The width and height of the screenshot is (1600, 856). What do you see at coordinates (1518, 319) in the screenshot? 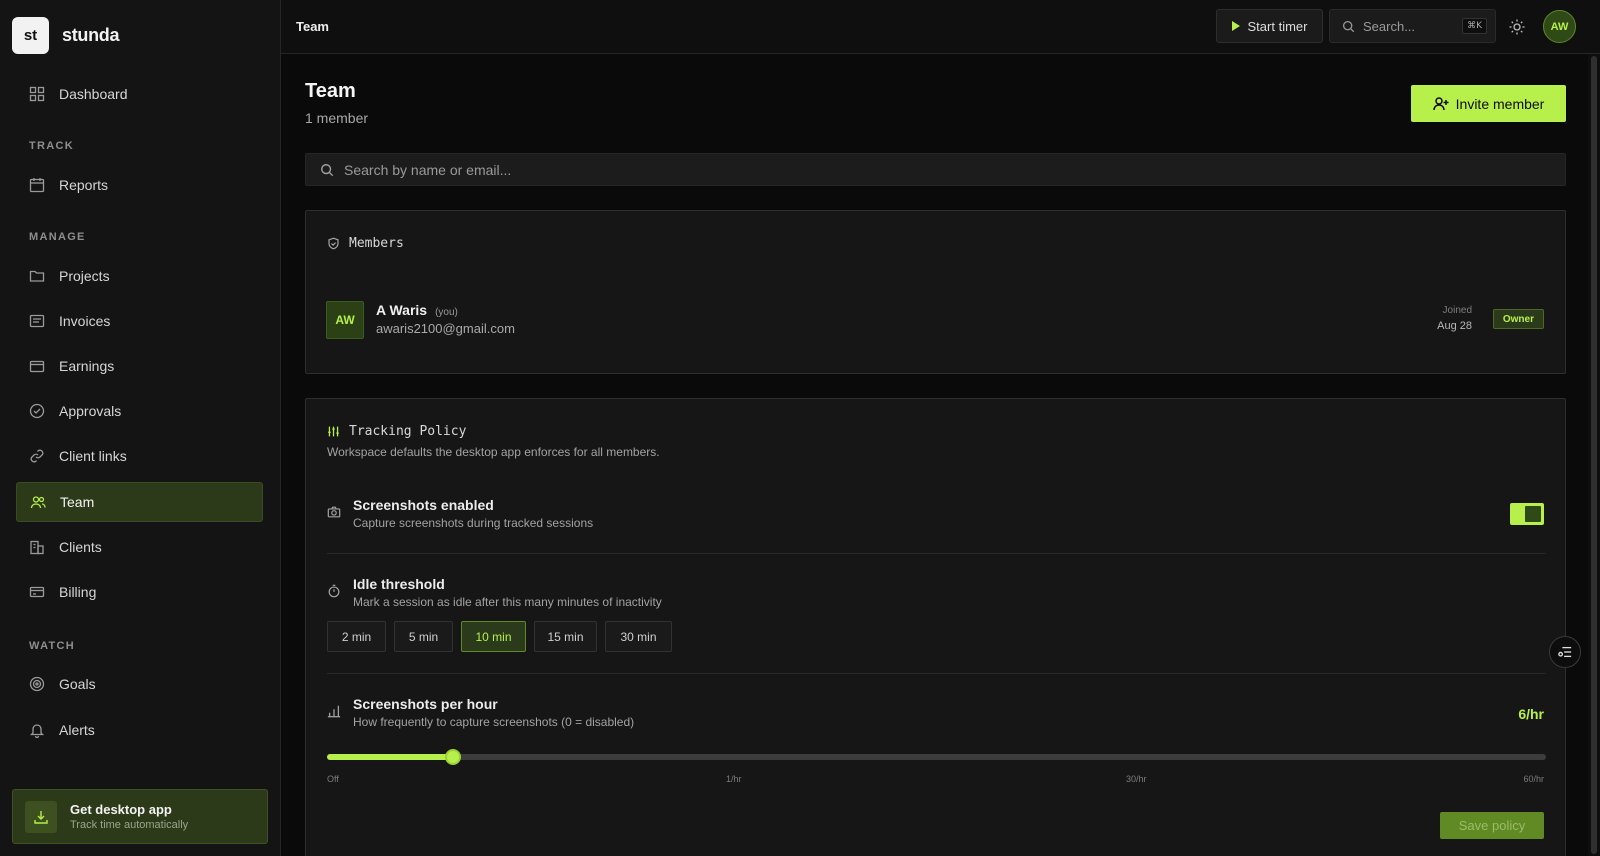
I see `role-badge: Owner` at bounding box center [1518, 319].